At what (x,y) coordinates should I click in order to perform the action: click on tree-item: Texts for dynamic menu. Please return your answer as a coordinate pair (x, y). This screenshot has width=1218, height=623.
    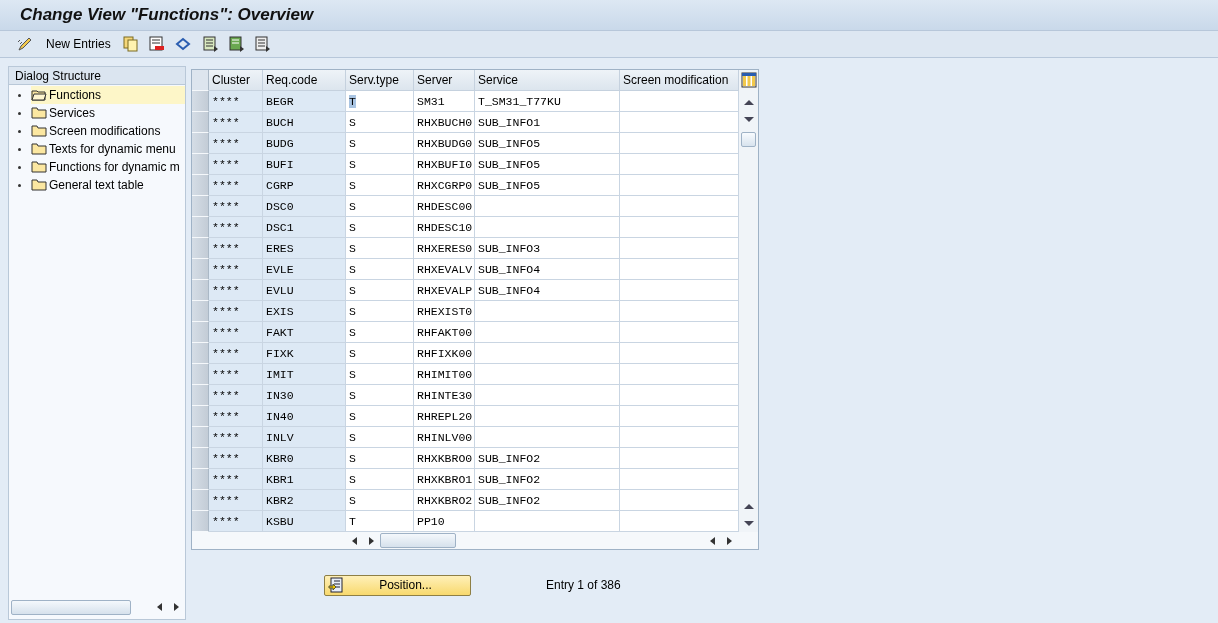
    Looking at the image, I should click on (108, 149).